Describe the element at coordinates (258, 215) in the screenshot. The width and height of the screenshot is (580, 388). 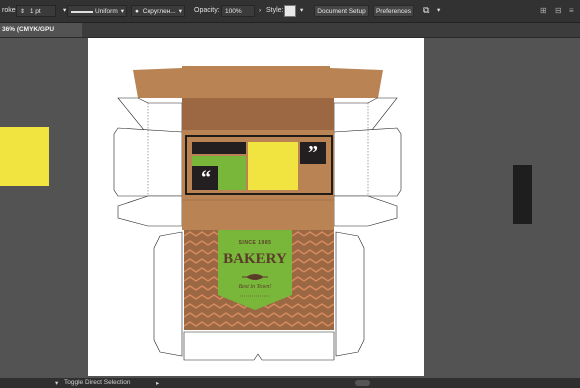
I see `front-band` at that location.